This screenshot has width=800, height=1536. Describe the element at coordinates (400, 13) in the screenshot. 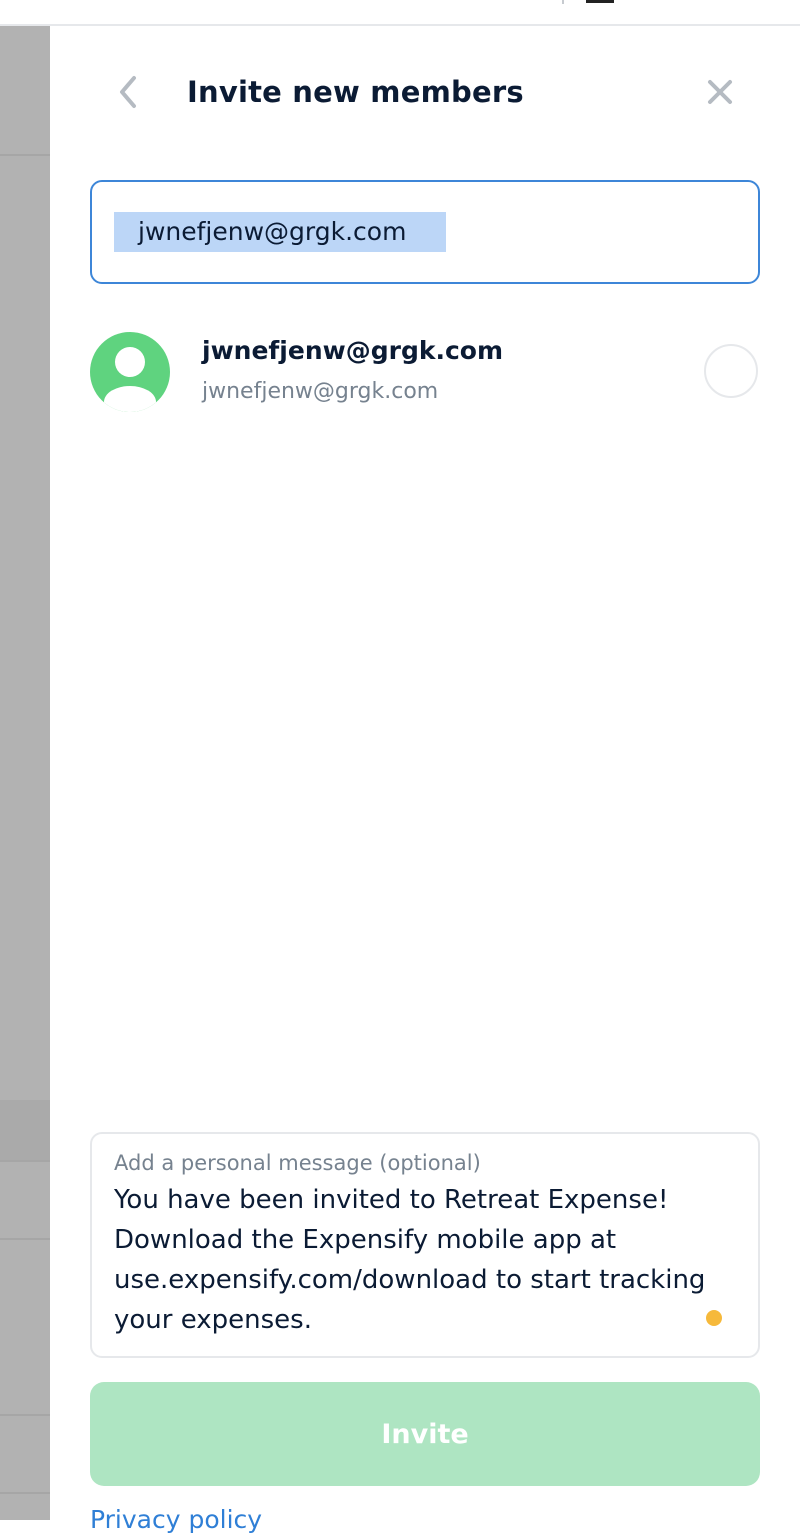

I see `underlying-page-topbar` at that location.